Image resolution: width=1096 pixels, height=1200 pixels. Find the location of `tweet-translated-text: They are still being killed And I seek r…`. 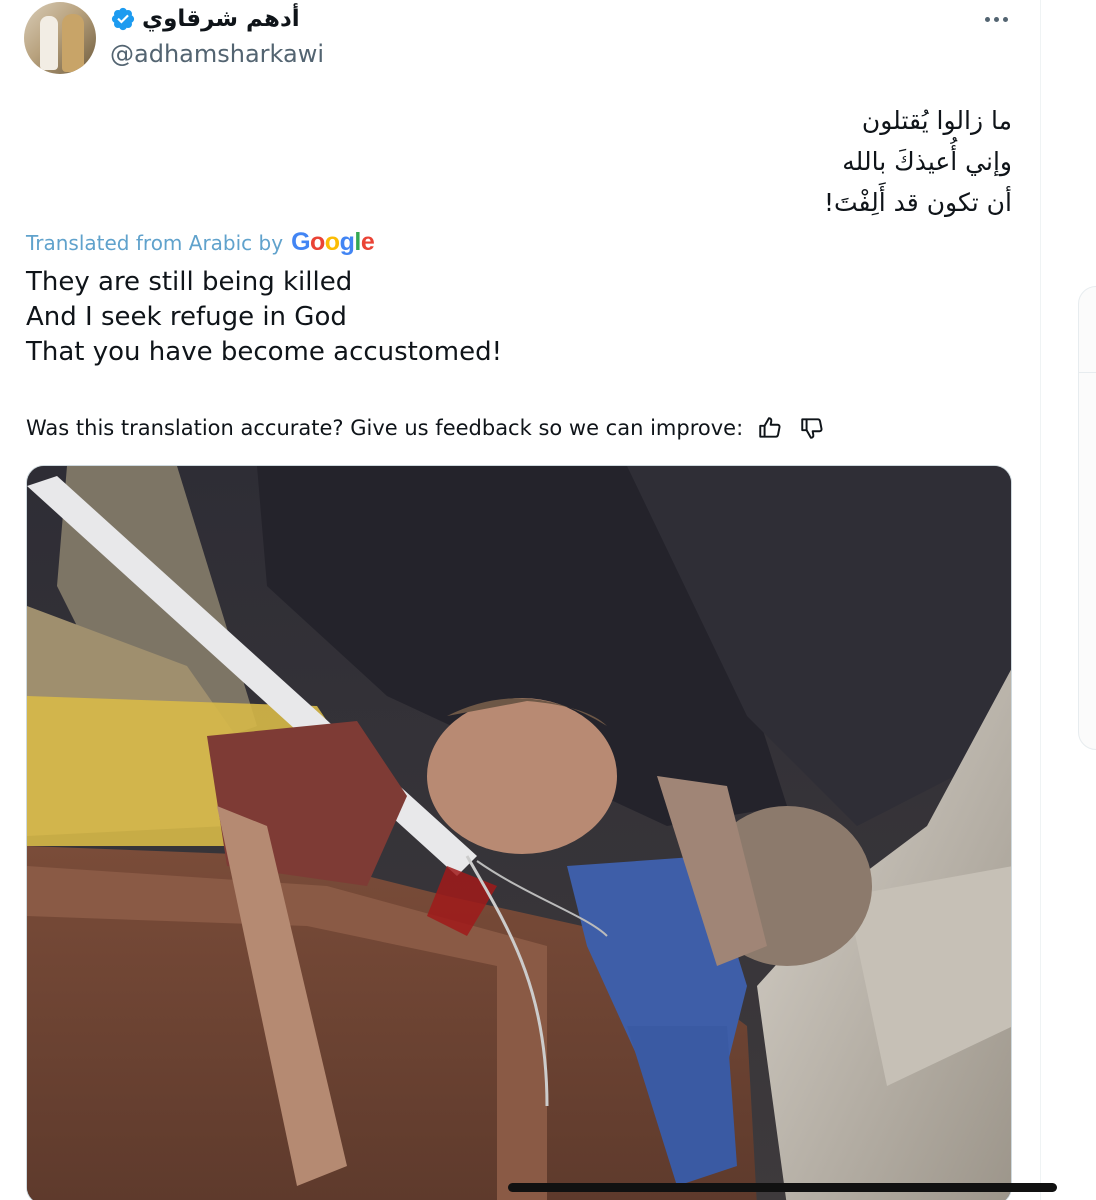

tweet-translated-text: They are still being killed And I seek r… is located at coordinates (264, 317).